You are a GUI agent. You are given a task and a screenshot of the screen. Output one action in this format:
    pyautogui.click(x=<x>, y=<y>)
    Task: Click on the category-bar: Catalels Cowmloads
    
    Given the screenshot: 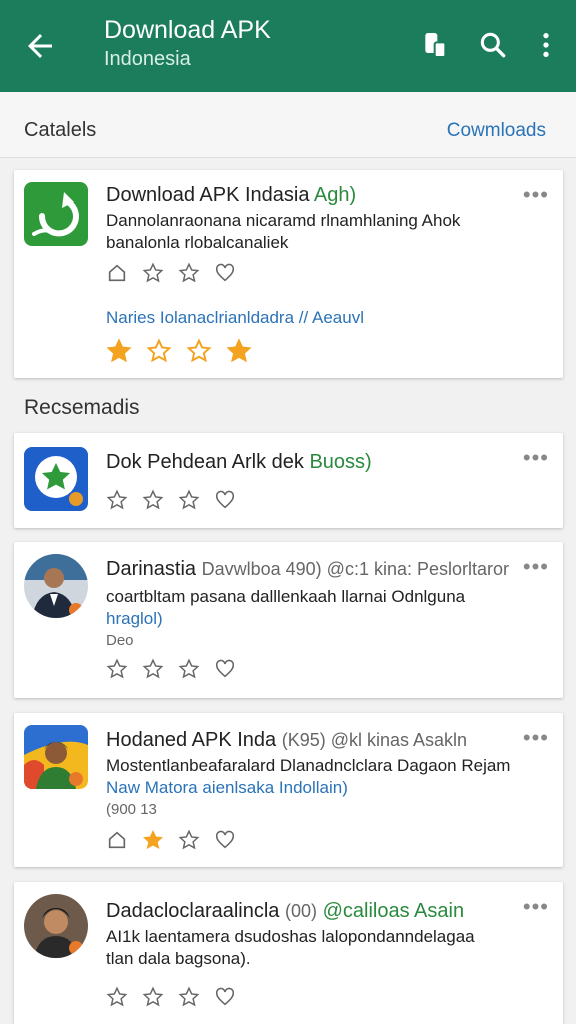 What is the action you would take?
    pyautogui.click(x=288, y=125)
    